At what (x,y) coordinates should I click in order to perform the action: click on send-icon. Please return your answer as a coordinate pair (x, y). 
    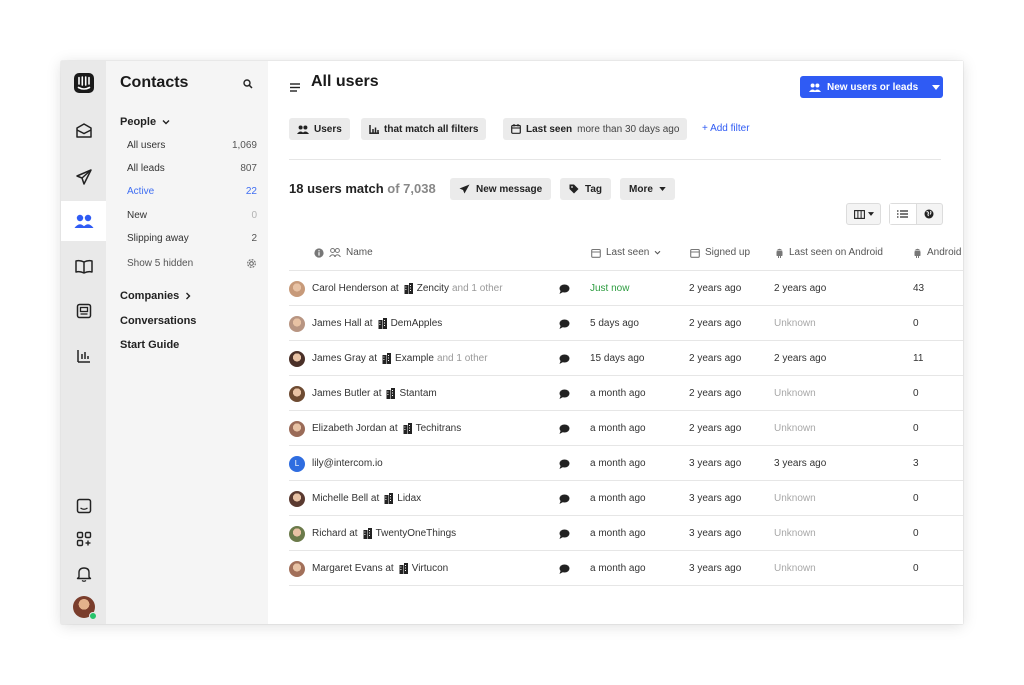
    Looking at the image, I should click on (464, 189).